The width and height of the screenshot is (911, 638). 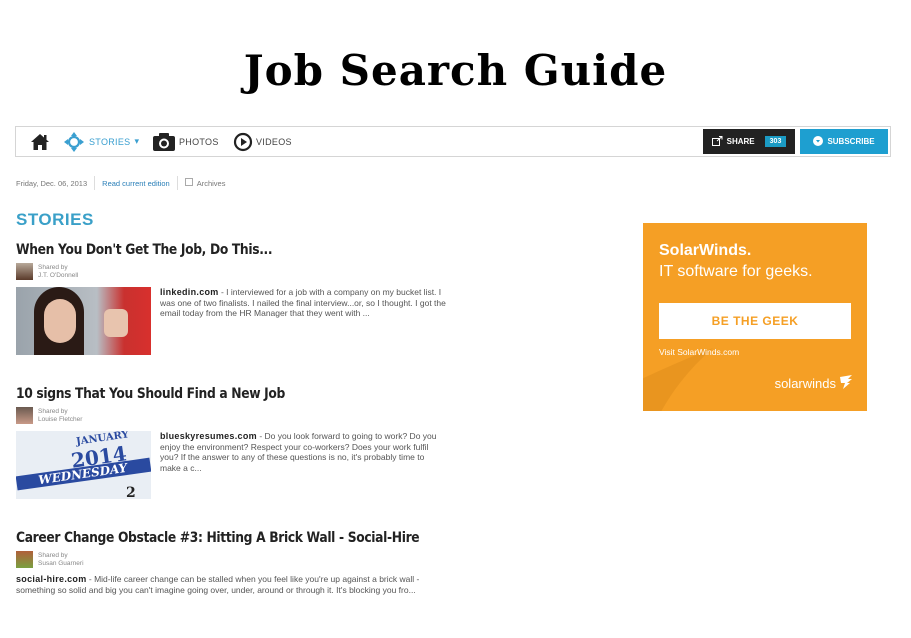 I want to click on share-label: Share, so click(x=740, y=141).